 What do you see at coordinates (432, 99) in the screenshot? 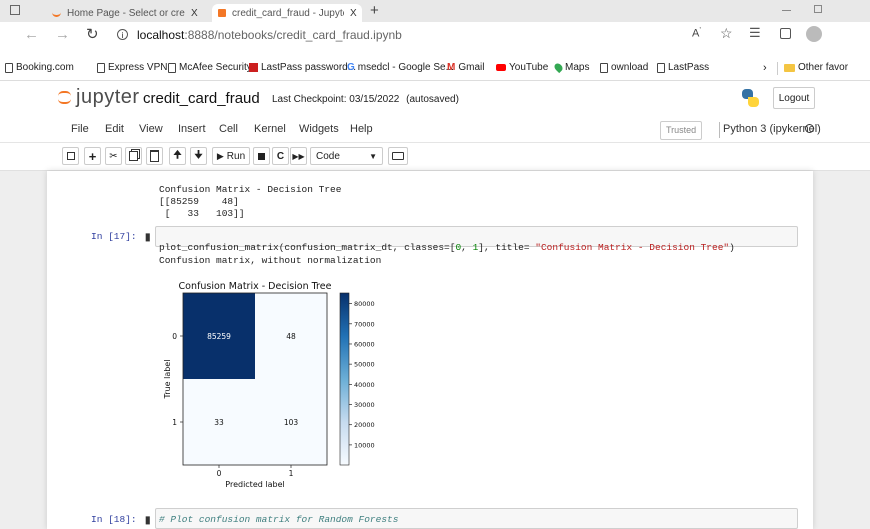
I see `autosave-status: (autosaved)` at bounding box center [432, 99].